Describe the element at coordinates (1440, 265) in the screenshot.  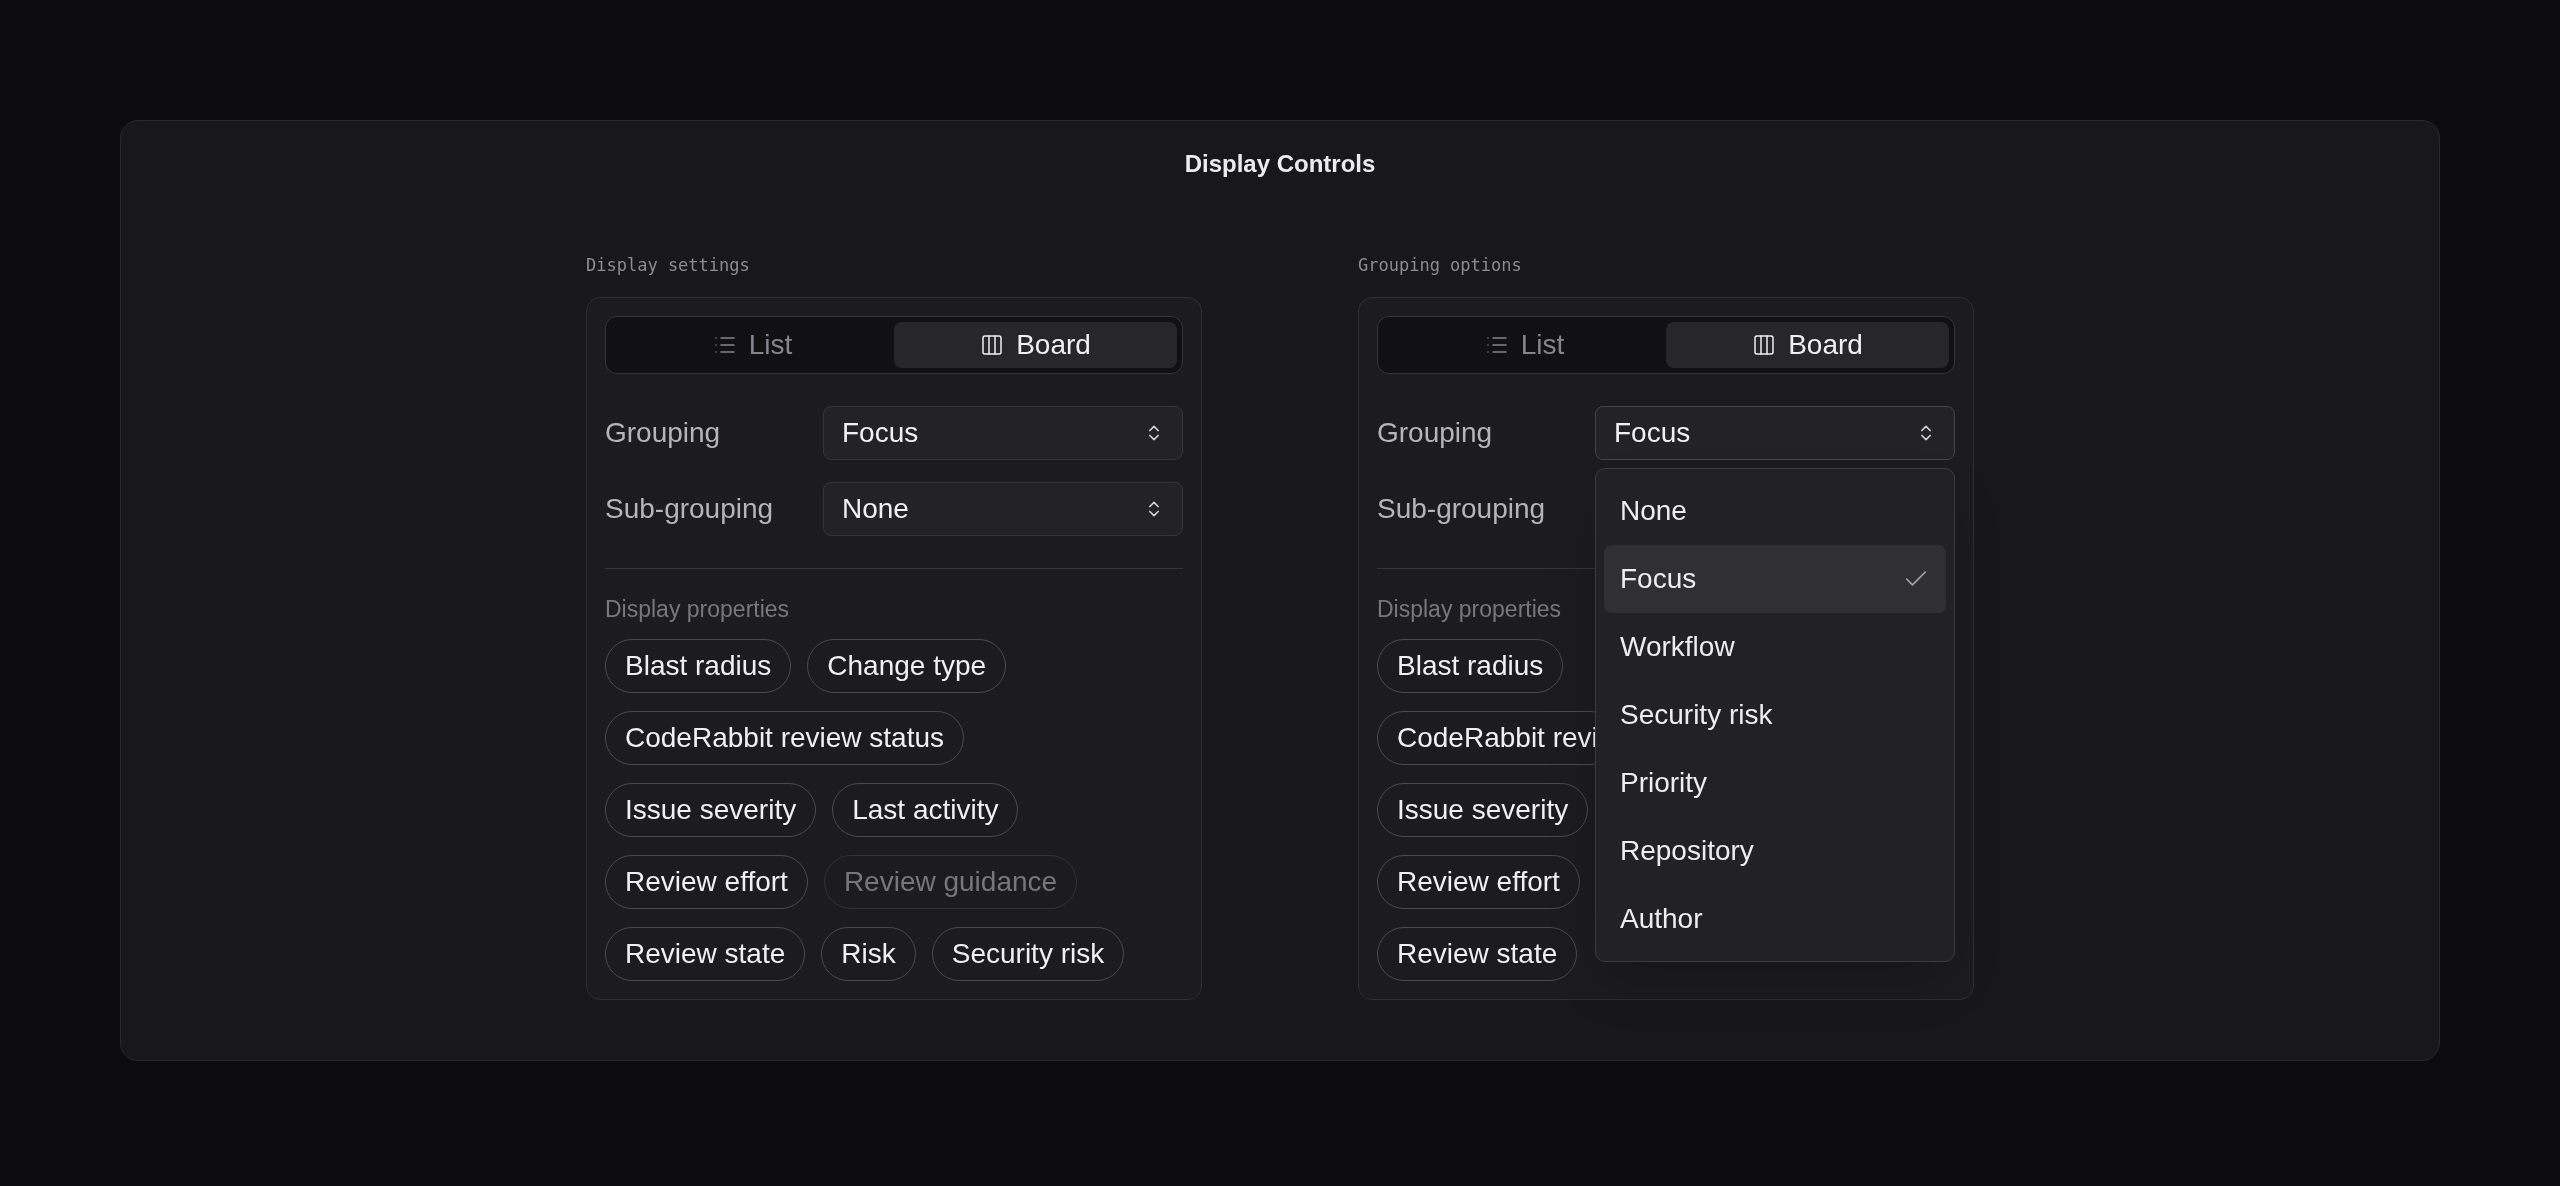
I see `section-caption: Grouping options` at that location.